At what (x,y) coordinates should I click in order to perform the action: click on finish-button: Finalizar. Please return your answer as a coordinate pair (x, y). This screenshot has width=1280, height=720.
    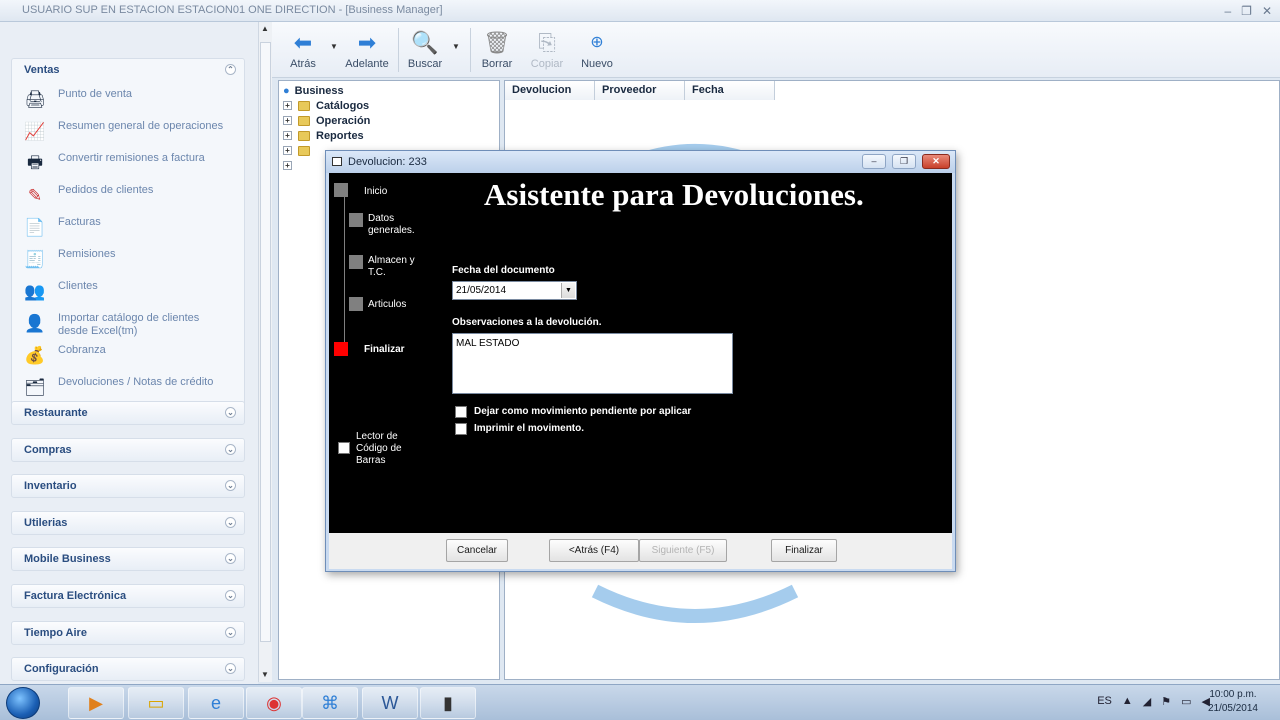
    Looking at the image, I should click on (804, 550).